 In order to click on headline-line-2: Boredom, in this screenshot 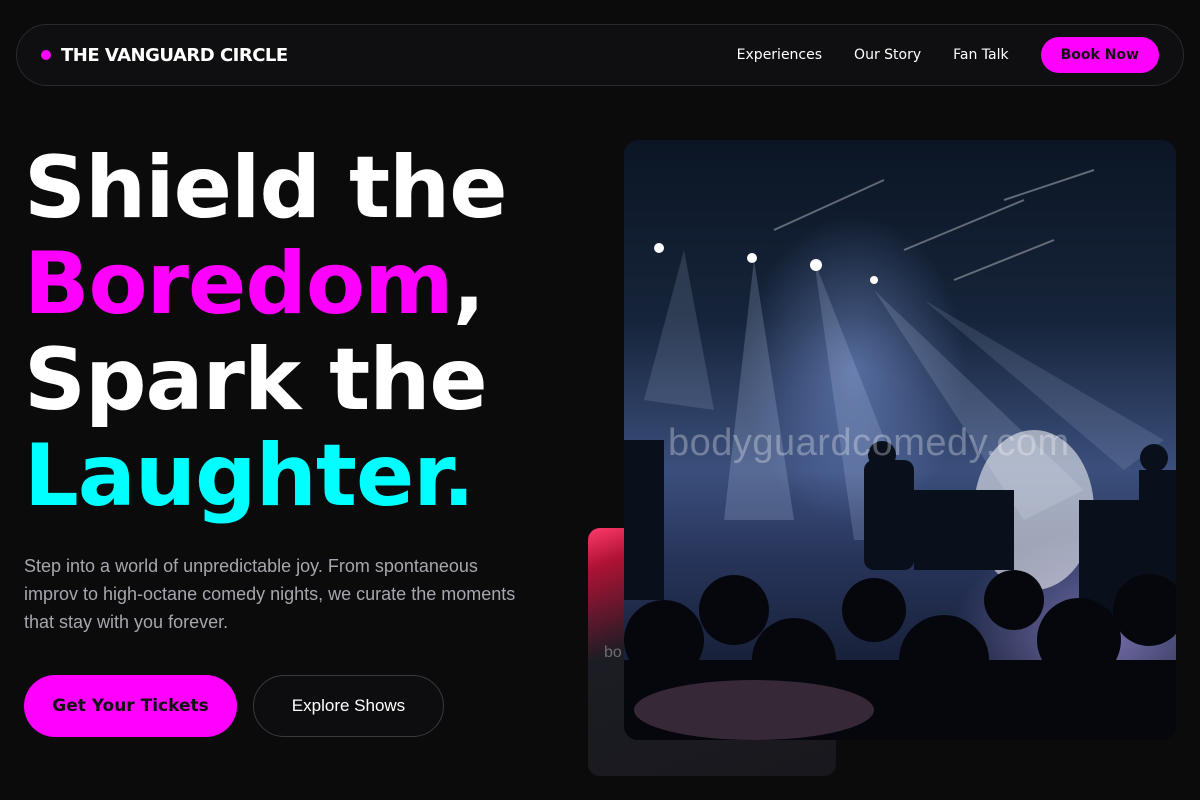, I will do `click(304, 284)`.